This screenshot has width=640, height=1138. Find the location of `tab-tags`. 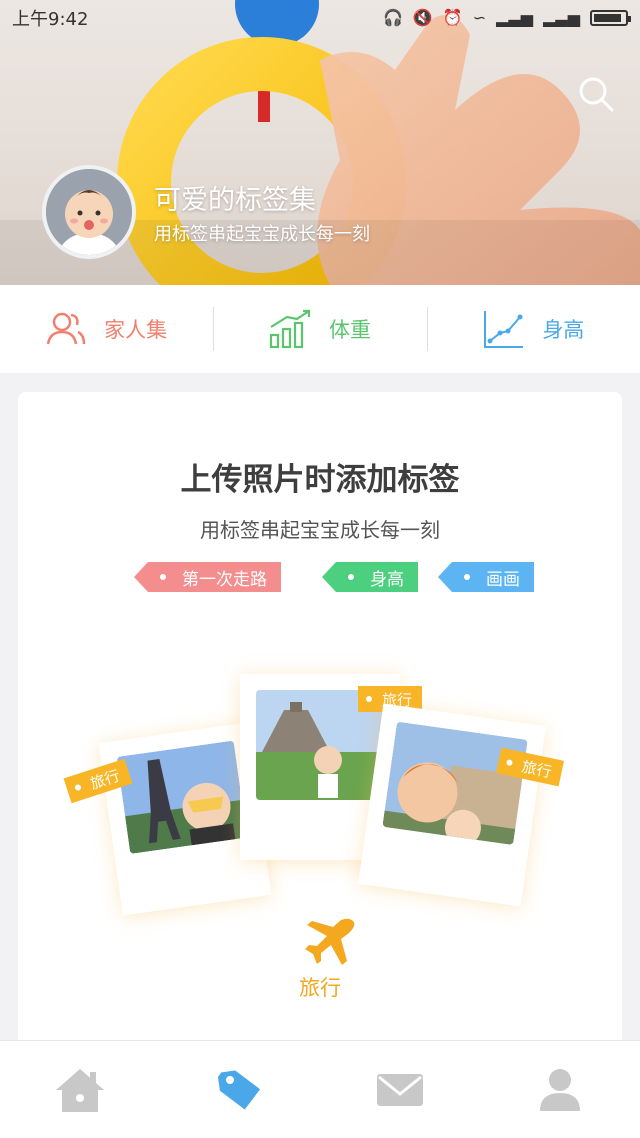

tab-tags is located at coordinates (240, 1089).